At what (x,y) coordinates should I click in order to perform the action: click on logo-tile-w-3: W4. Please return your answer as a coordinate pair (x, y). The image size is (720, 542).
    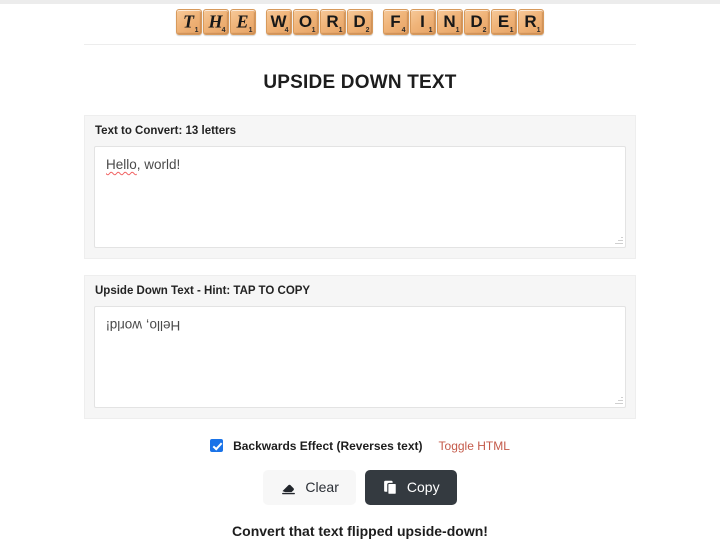
    Looking at the image, I should click on (278, 22).